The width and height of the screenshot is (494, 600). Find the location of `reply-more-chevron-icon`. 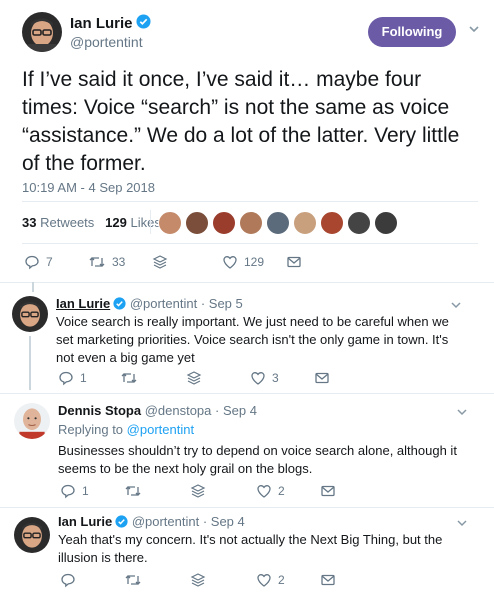

reply-more-chevron-icon is located at coordinates (462, 414).